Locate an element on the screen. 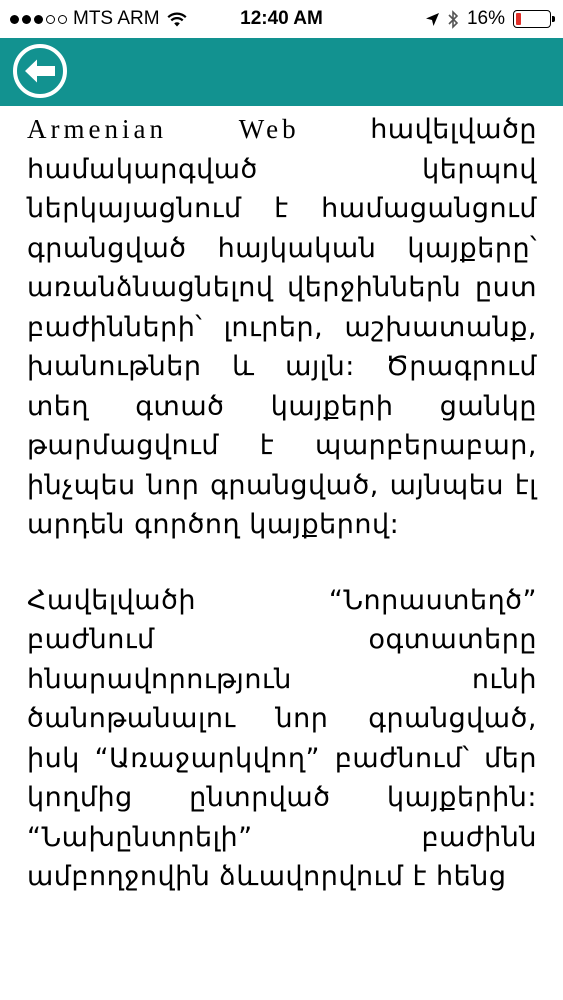 This screenshot has height=1000, width=563. status-right: 16% is located at coordinates (490, 19).